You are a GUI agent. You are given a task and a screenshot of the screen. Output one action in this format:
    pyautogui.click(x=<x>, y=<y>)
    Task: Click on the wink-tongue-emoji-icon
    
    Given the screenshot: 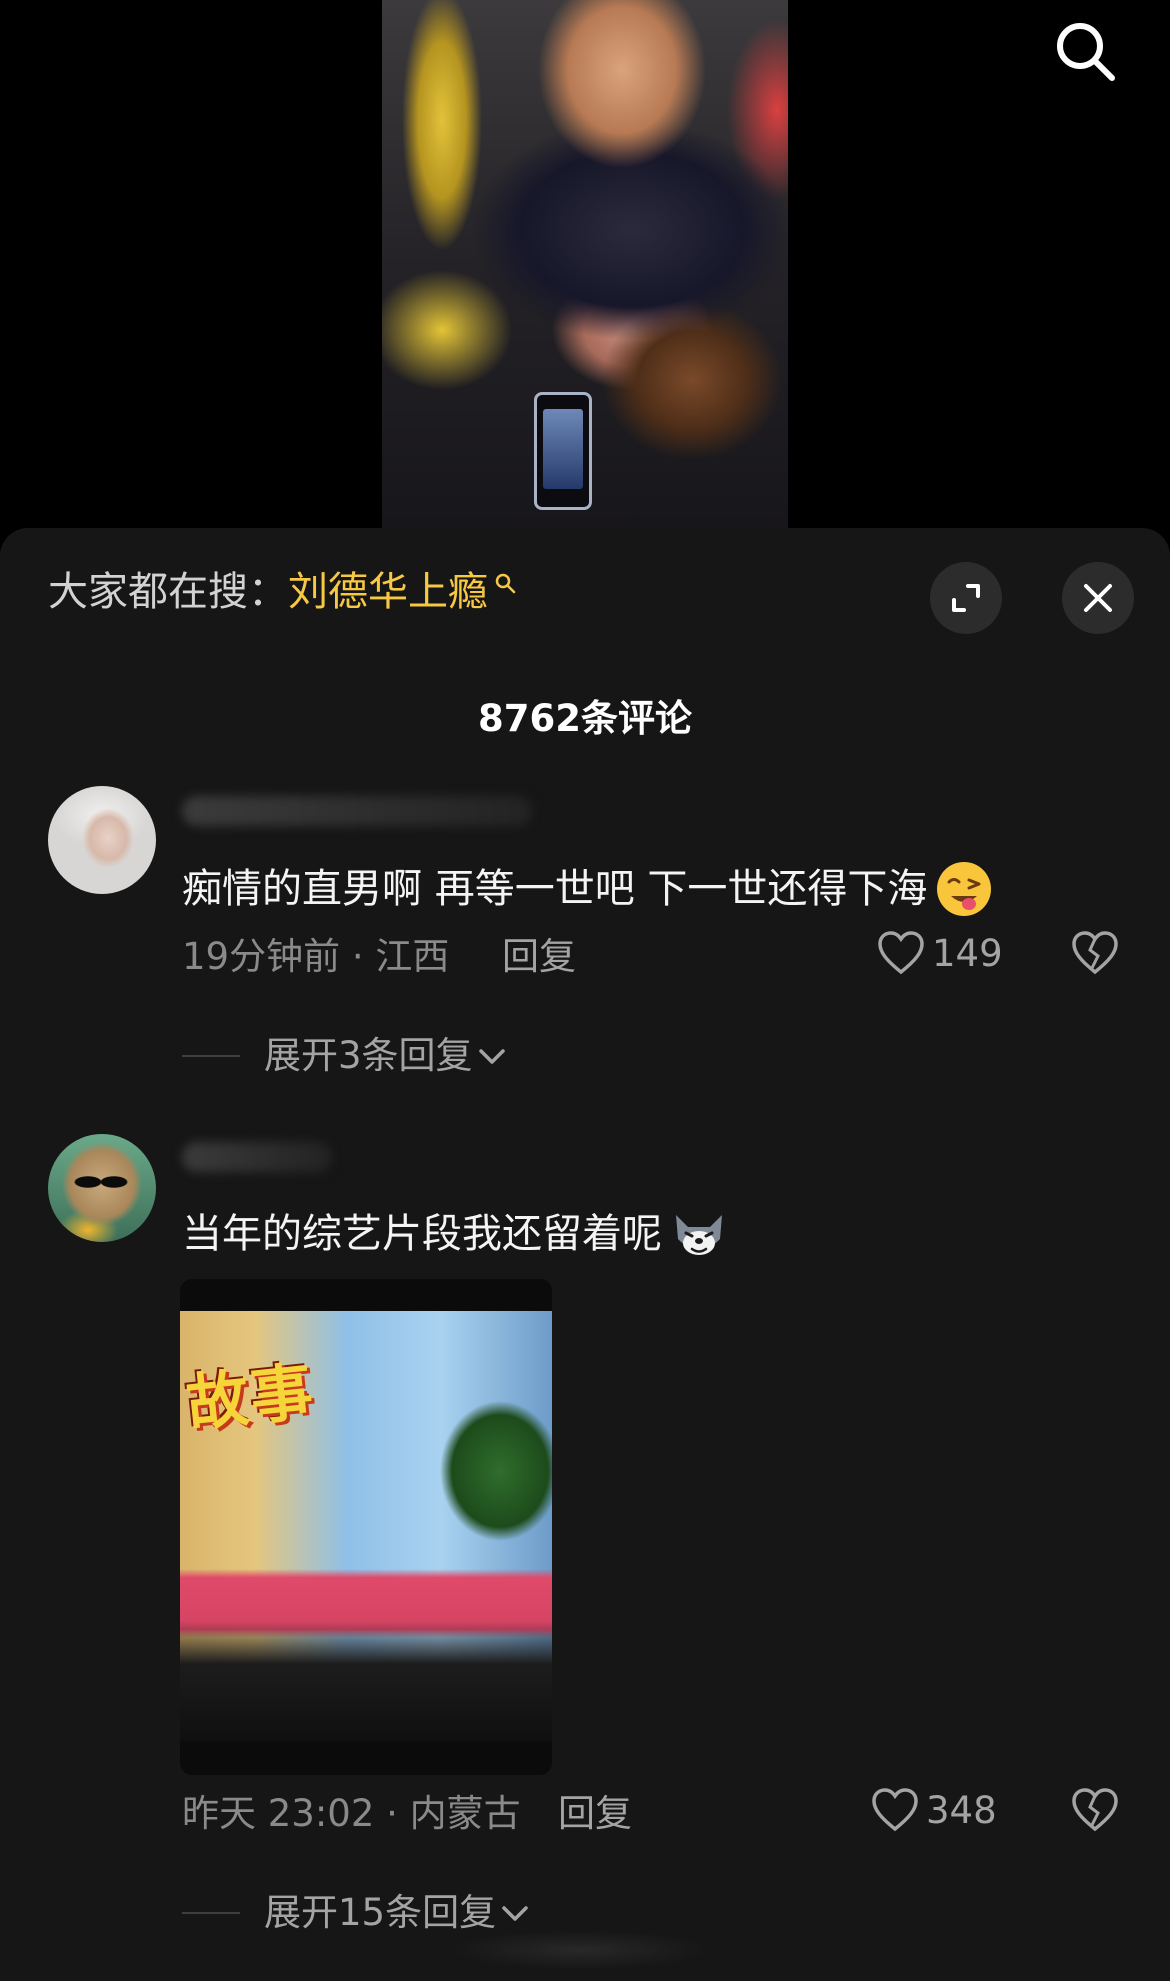 What is the action you would take?
    pyautogui.click(x=964, y=889)
    